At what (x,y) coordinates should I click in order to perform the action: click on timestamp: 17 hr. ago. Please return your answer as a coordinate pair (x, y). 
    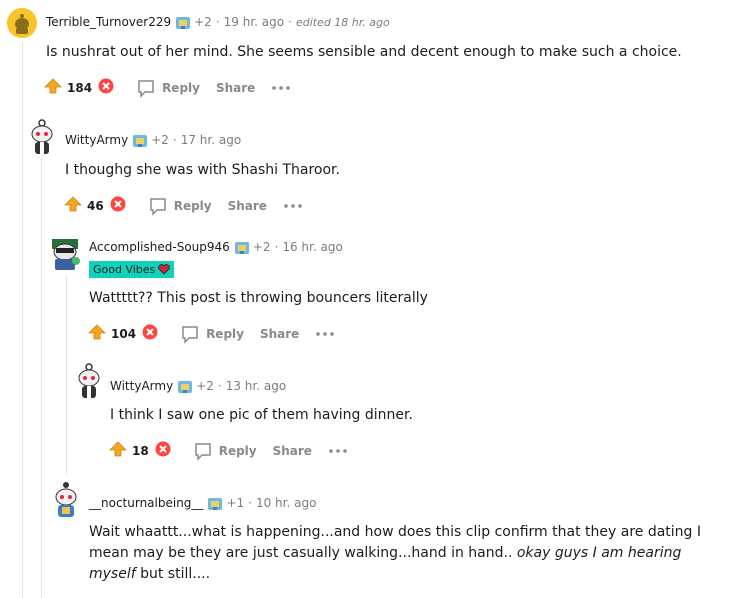
    Looking at the image, I should click on (211, 140).